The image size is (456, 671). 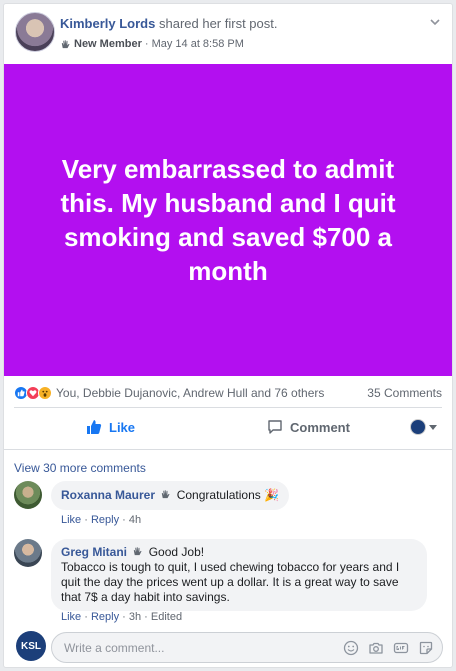 I want to click on post-timestamp: · May 14 at 8:58 PM, so click(x=194, y=44).